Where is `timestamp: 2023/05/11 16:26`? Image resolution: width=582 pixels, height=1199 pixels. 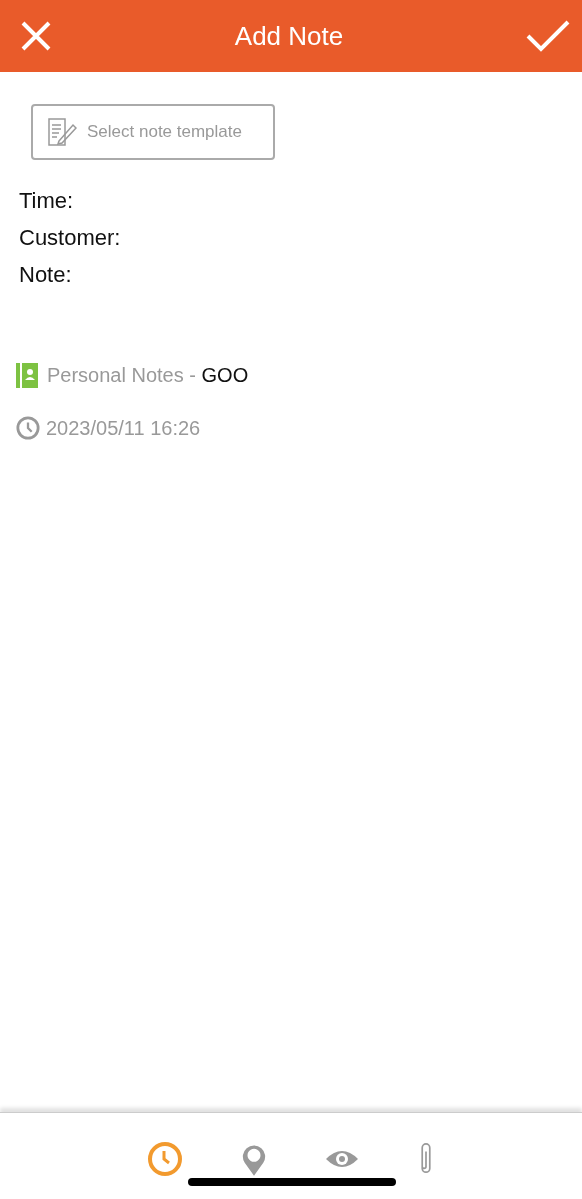
timestamp: 2023/05/11 16:26 is located at coordinates (123, 428).